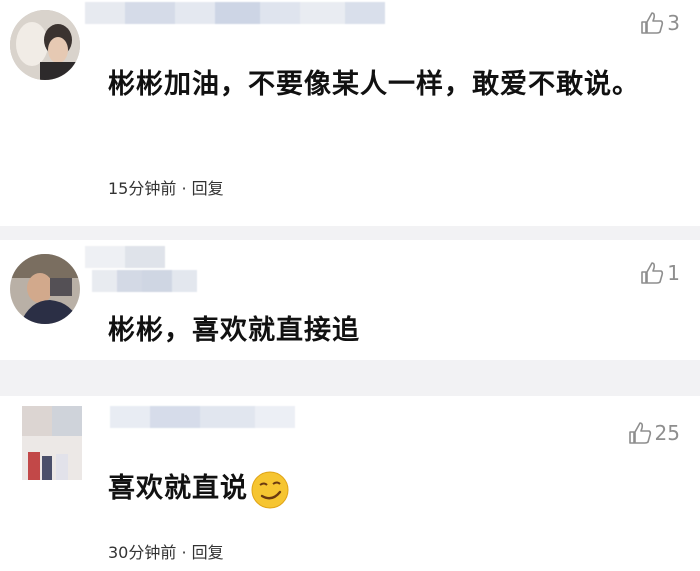  Describe the element at coordinates (667, 433) in the screenshot. I see `like-count: 25` at that location.